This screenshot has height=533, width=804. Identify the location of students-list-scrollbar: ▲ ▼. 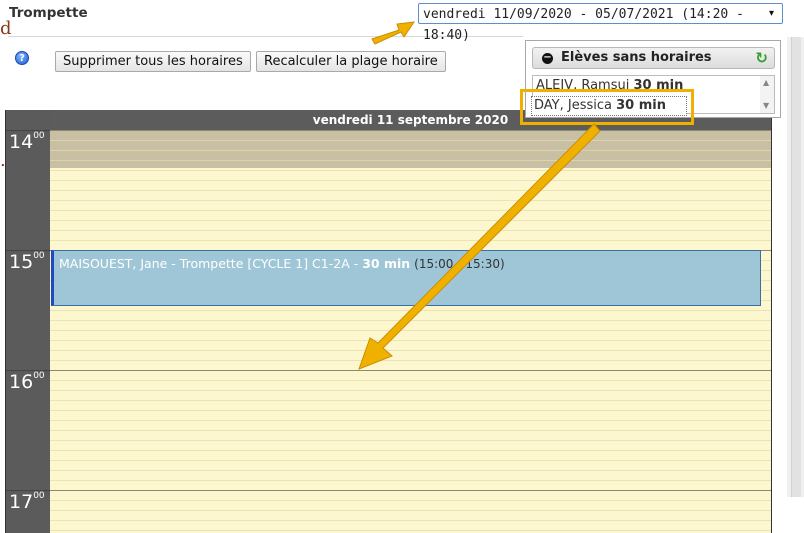
(767, 94).